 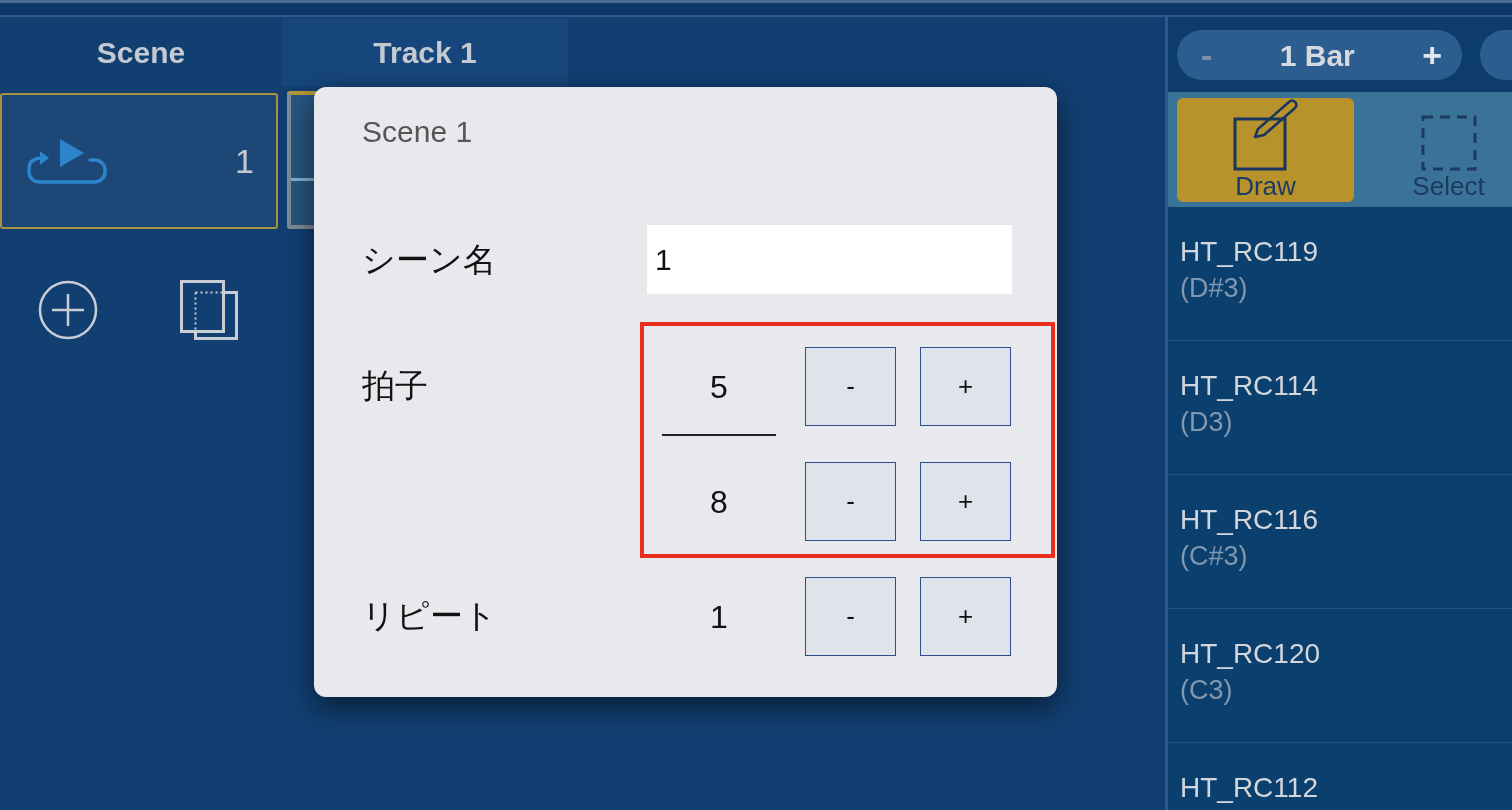 I want to click on instrument-name: HT_RC112, so click(x=1249, y=788).